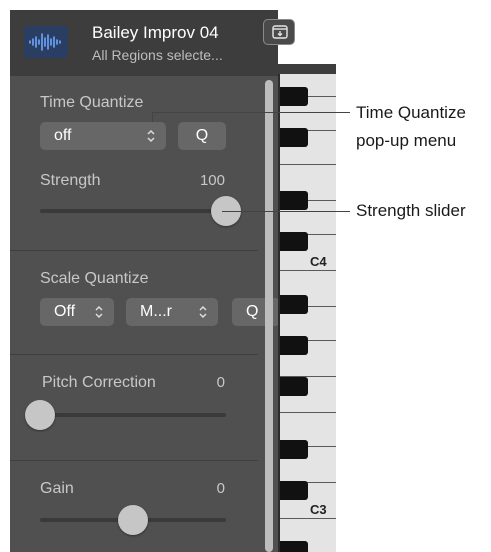  Describe the element at coordinates (94, 278) in the screenshot. I see `scale-quantize-label: Scale Quantize` at that location.